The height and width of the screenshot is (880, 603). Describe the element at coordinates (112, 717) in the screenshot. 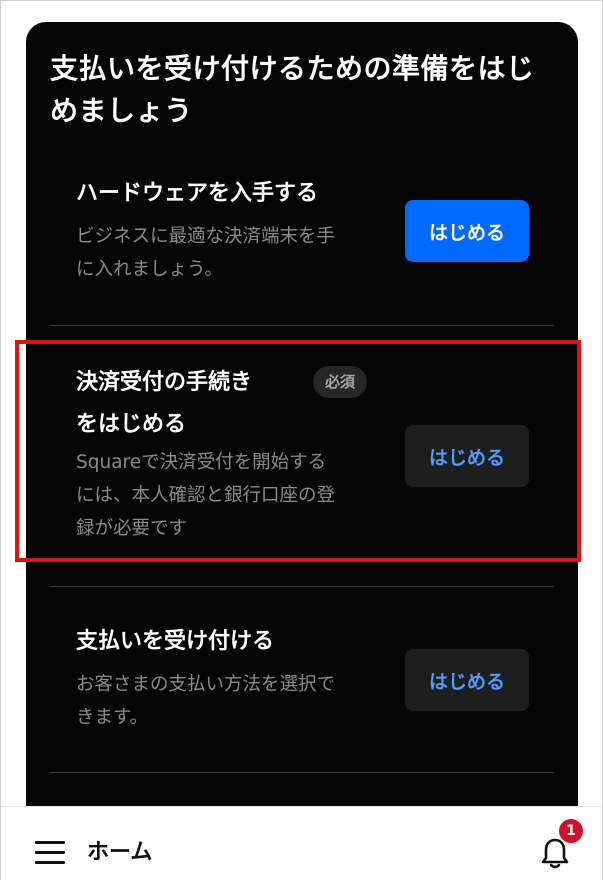

I see `item-accept-desc-line2: きます。` at that location.